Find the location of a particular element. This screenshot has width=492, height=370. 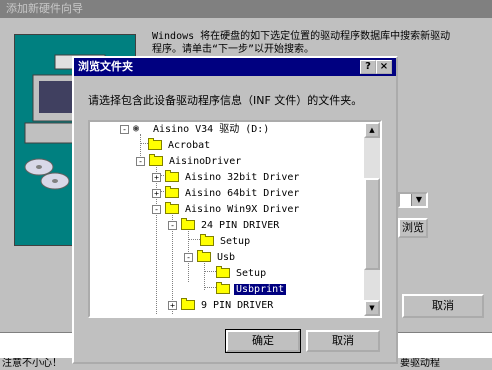

tree-item-drive: - ◉ Aisino V34 驱动 (D:) is located at coordinates (195, 130).